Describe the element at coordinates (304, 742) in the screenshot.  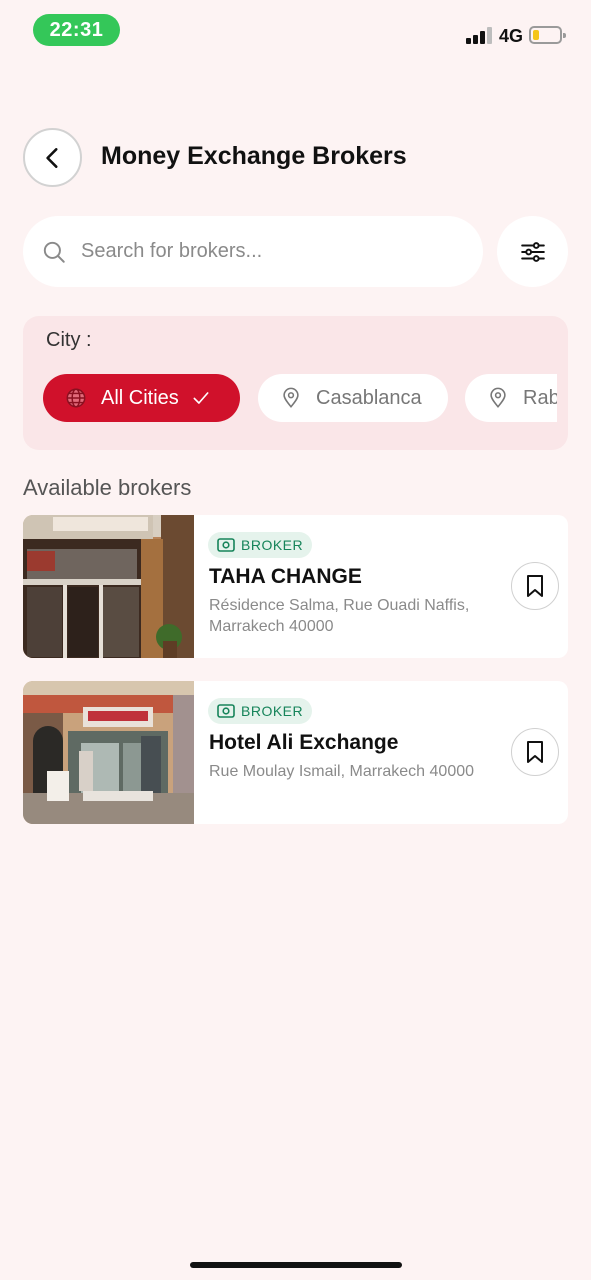
I see `broker-name: Hotel Ali Exchange` at that location.